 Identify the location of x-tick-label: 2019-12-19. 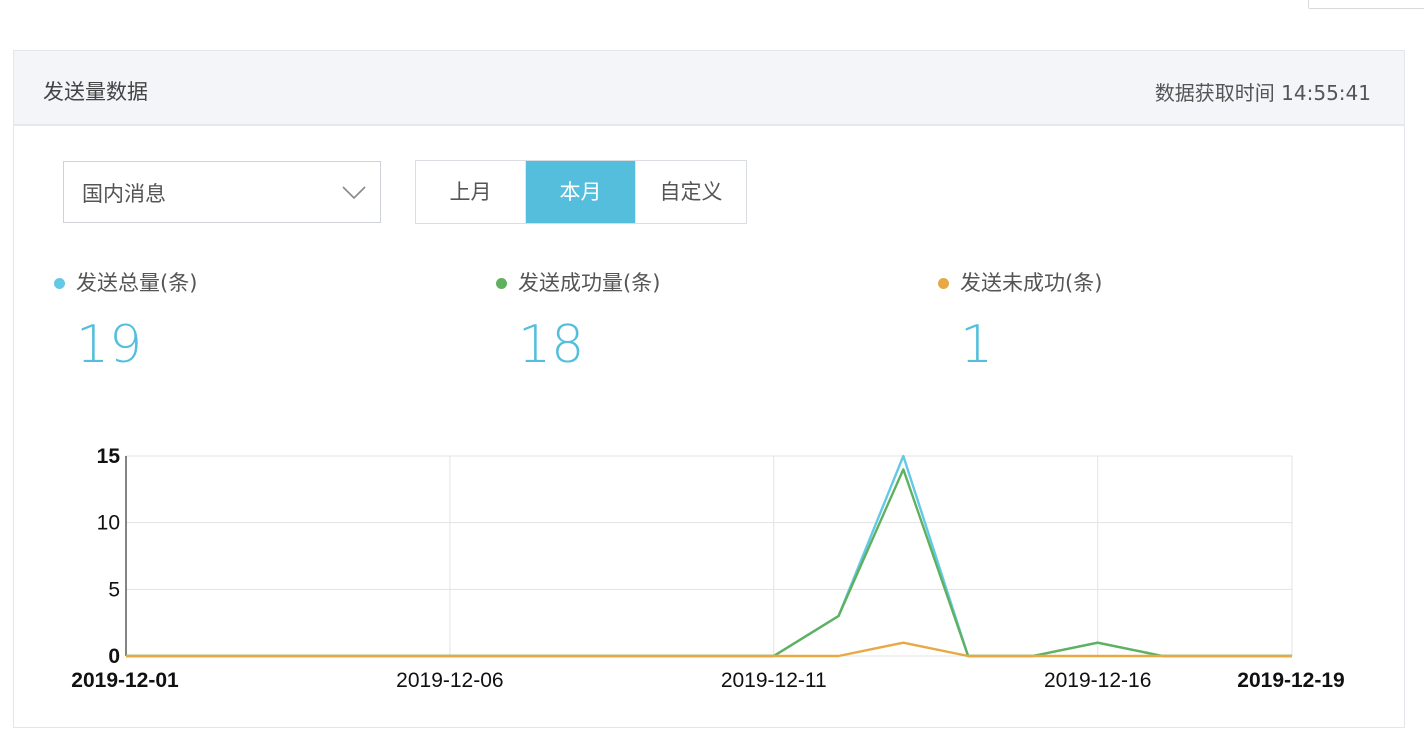
(1290, 680).